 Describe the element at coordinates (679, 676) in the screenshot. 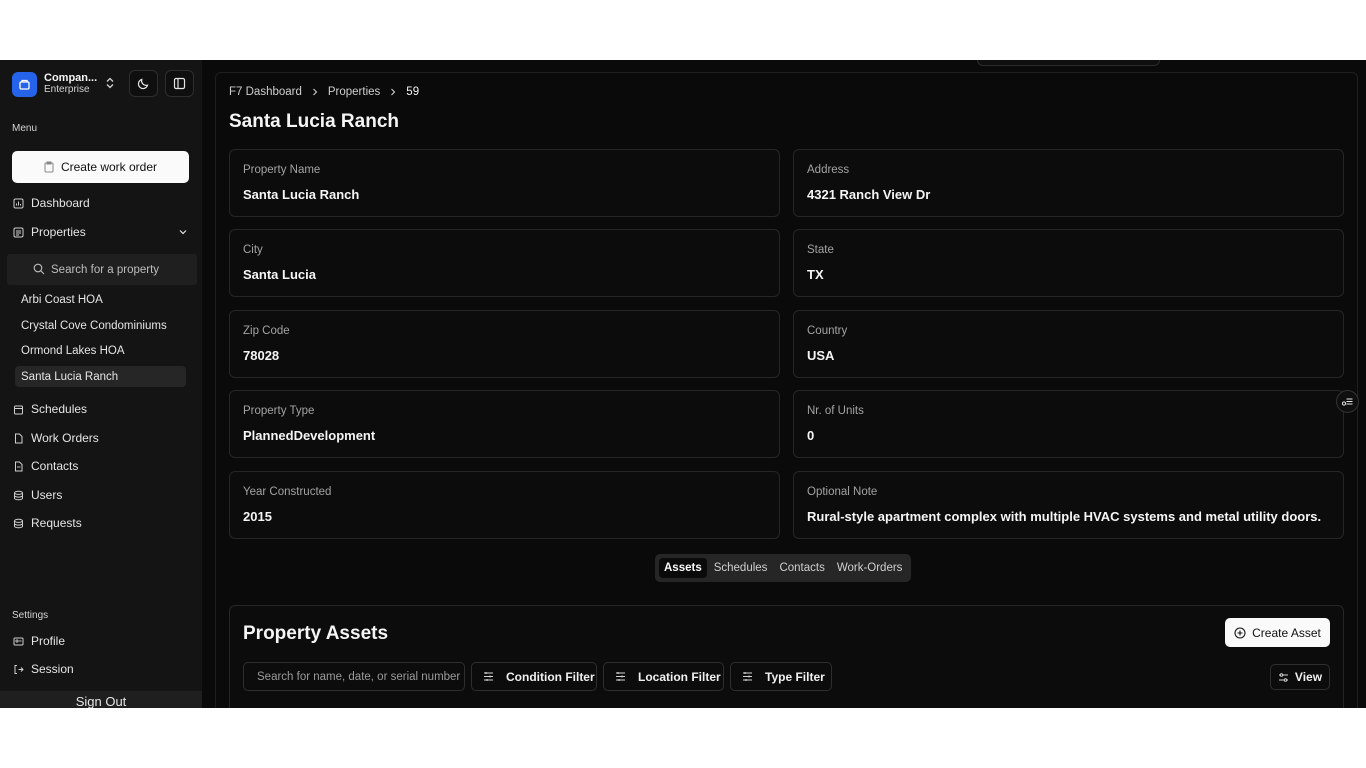

I see `location-filter-label: Location Filter` at that location.